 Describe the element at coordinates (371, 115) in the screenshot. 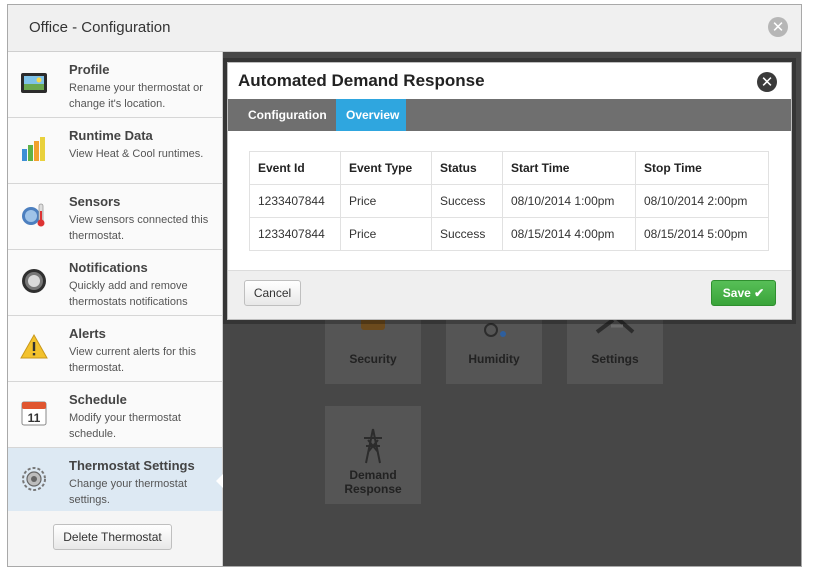

I see `tab-overview: Overview` at that location.